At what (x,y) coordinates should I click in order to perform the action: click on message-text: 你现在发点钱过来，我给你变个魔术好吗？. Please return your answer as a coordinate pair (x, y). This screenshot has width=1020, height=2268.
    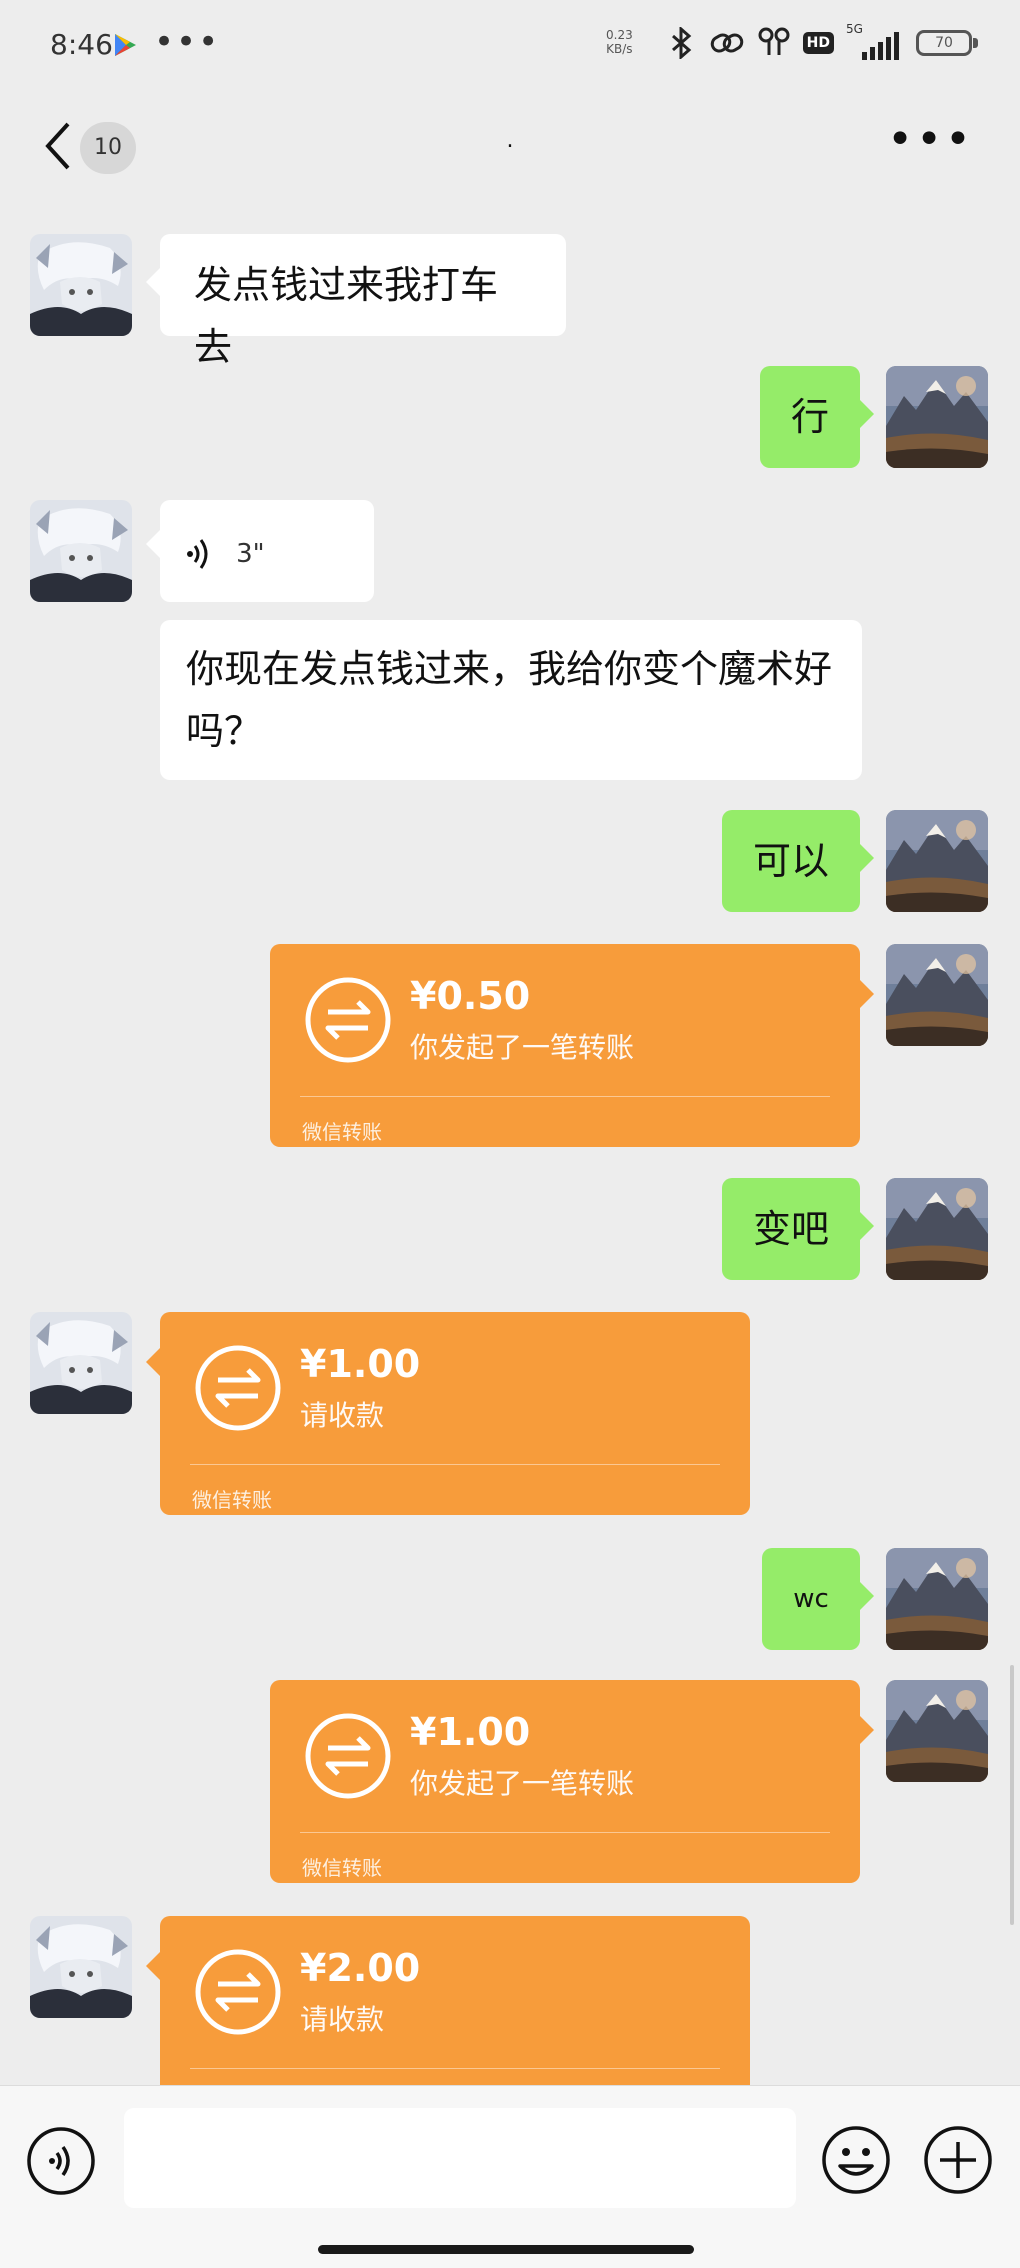
    Looking at the image, I should click on (509, 700).